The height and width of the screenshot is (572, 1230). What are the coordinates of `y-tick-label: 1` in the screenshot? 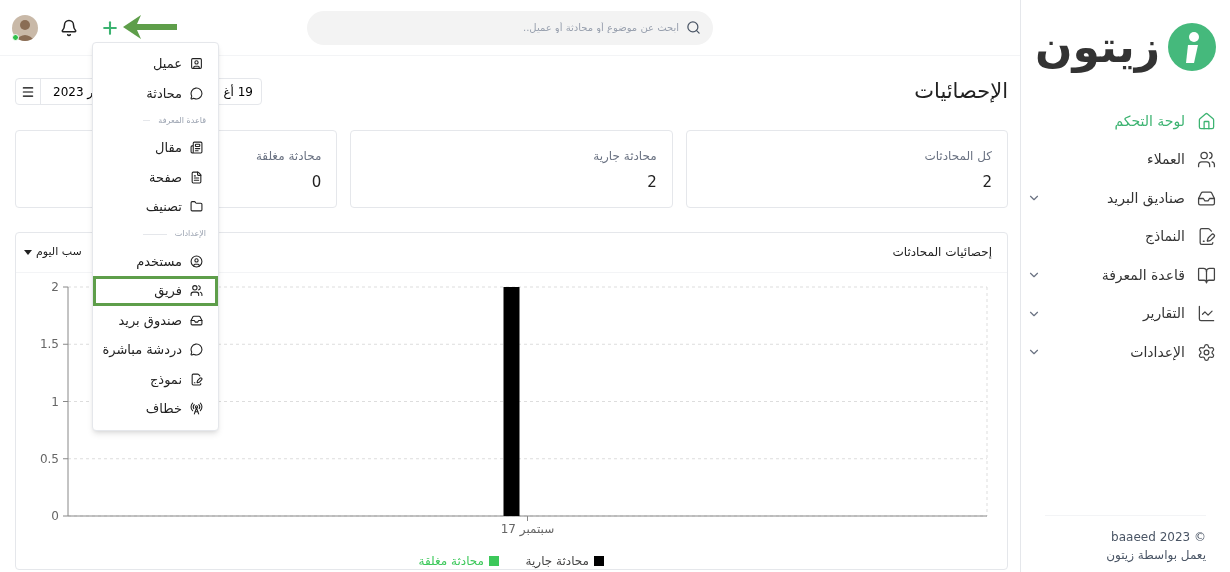 It's located at (55, 401).